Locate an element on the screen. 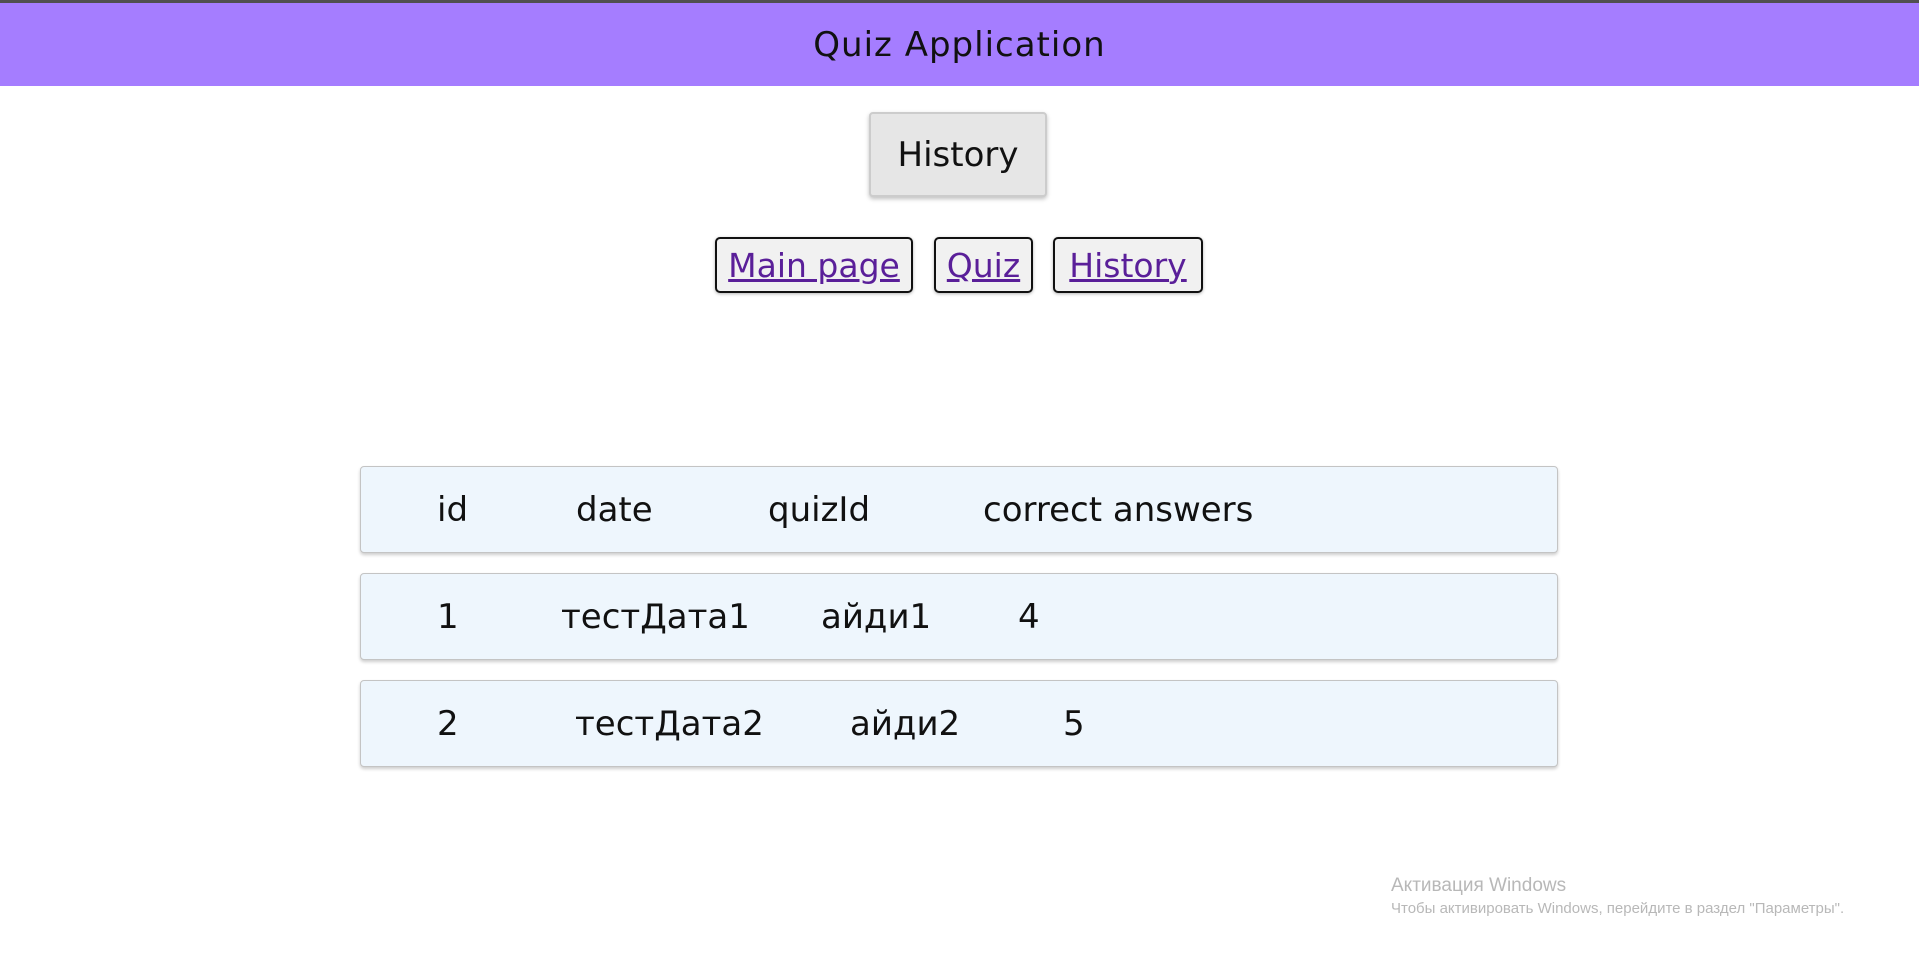 Image resolution: width=1919 pixels, height=967 pixels. column-header-quiz-id: quizId is located at coordinates (819, 509).